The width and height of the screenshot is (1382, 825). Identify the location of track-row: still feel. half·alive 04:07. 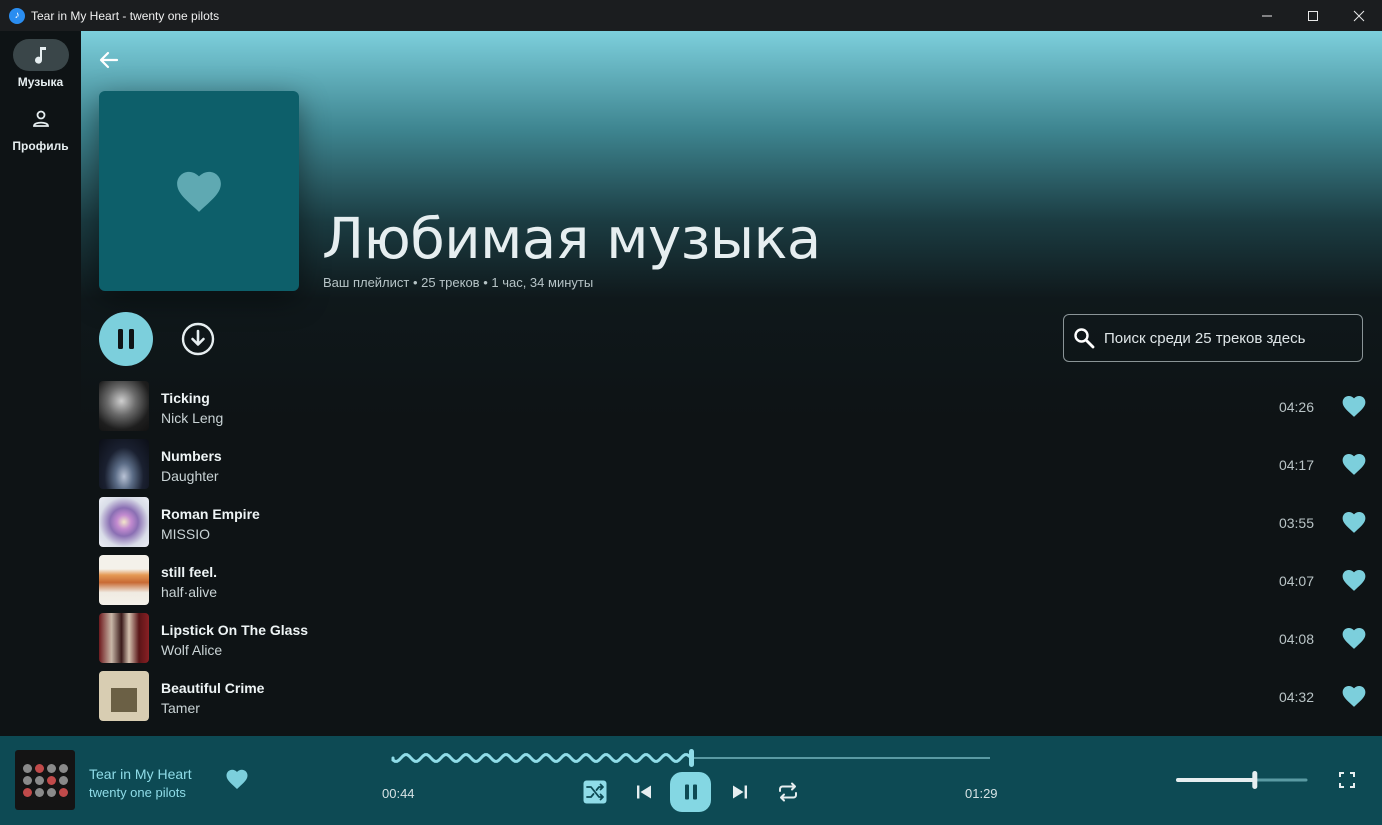
(734, 584).